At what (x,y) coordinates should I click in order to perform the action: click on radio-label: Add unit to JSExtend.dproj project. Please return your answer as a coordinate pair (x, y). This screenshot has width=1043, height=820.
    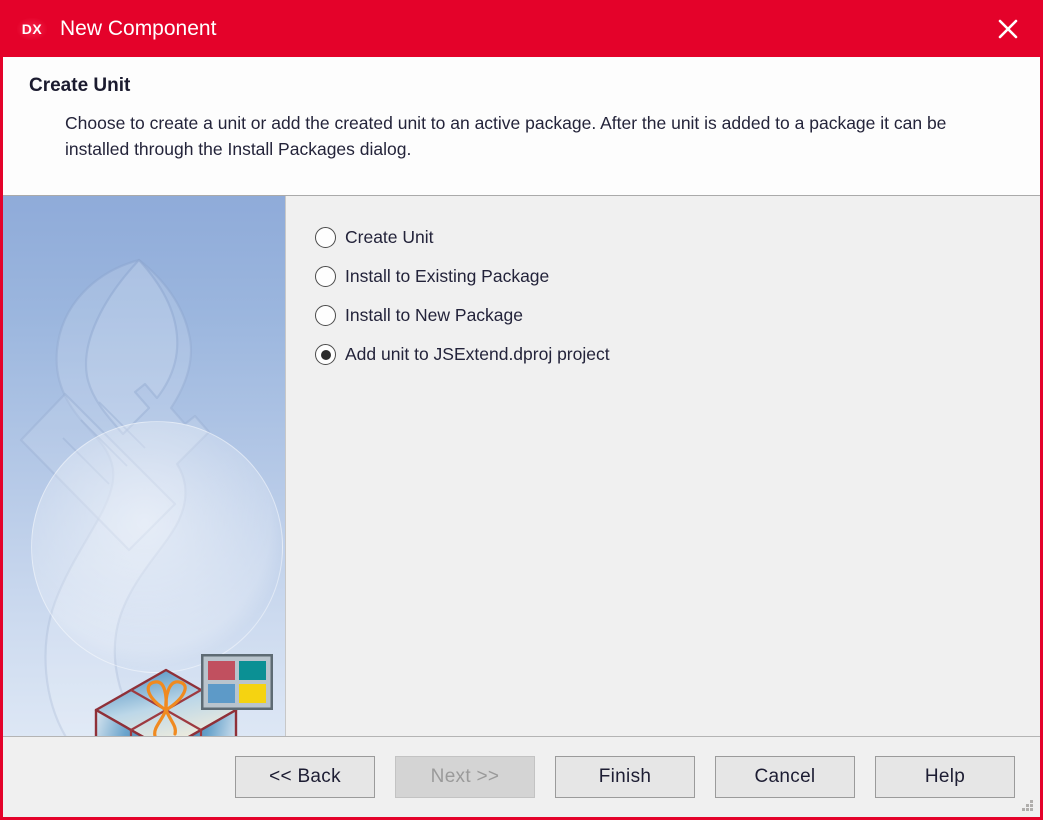
    Looking at the image, I should click on (477, 354).